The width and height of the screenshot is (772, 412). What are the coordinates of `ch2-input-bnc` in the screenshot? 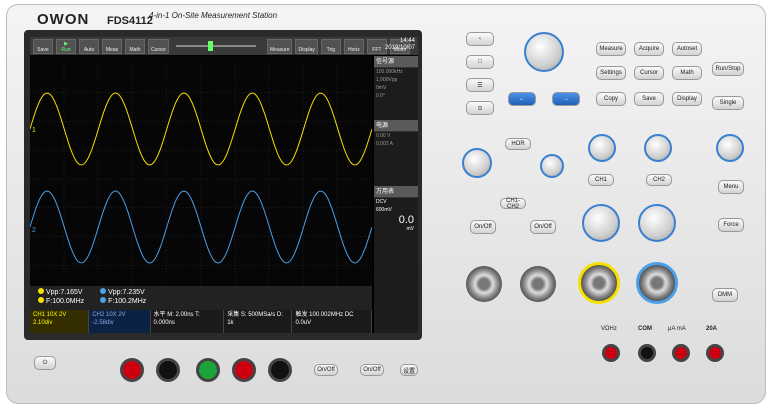 It's located at (657, 283).